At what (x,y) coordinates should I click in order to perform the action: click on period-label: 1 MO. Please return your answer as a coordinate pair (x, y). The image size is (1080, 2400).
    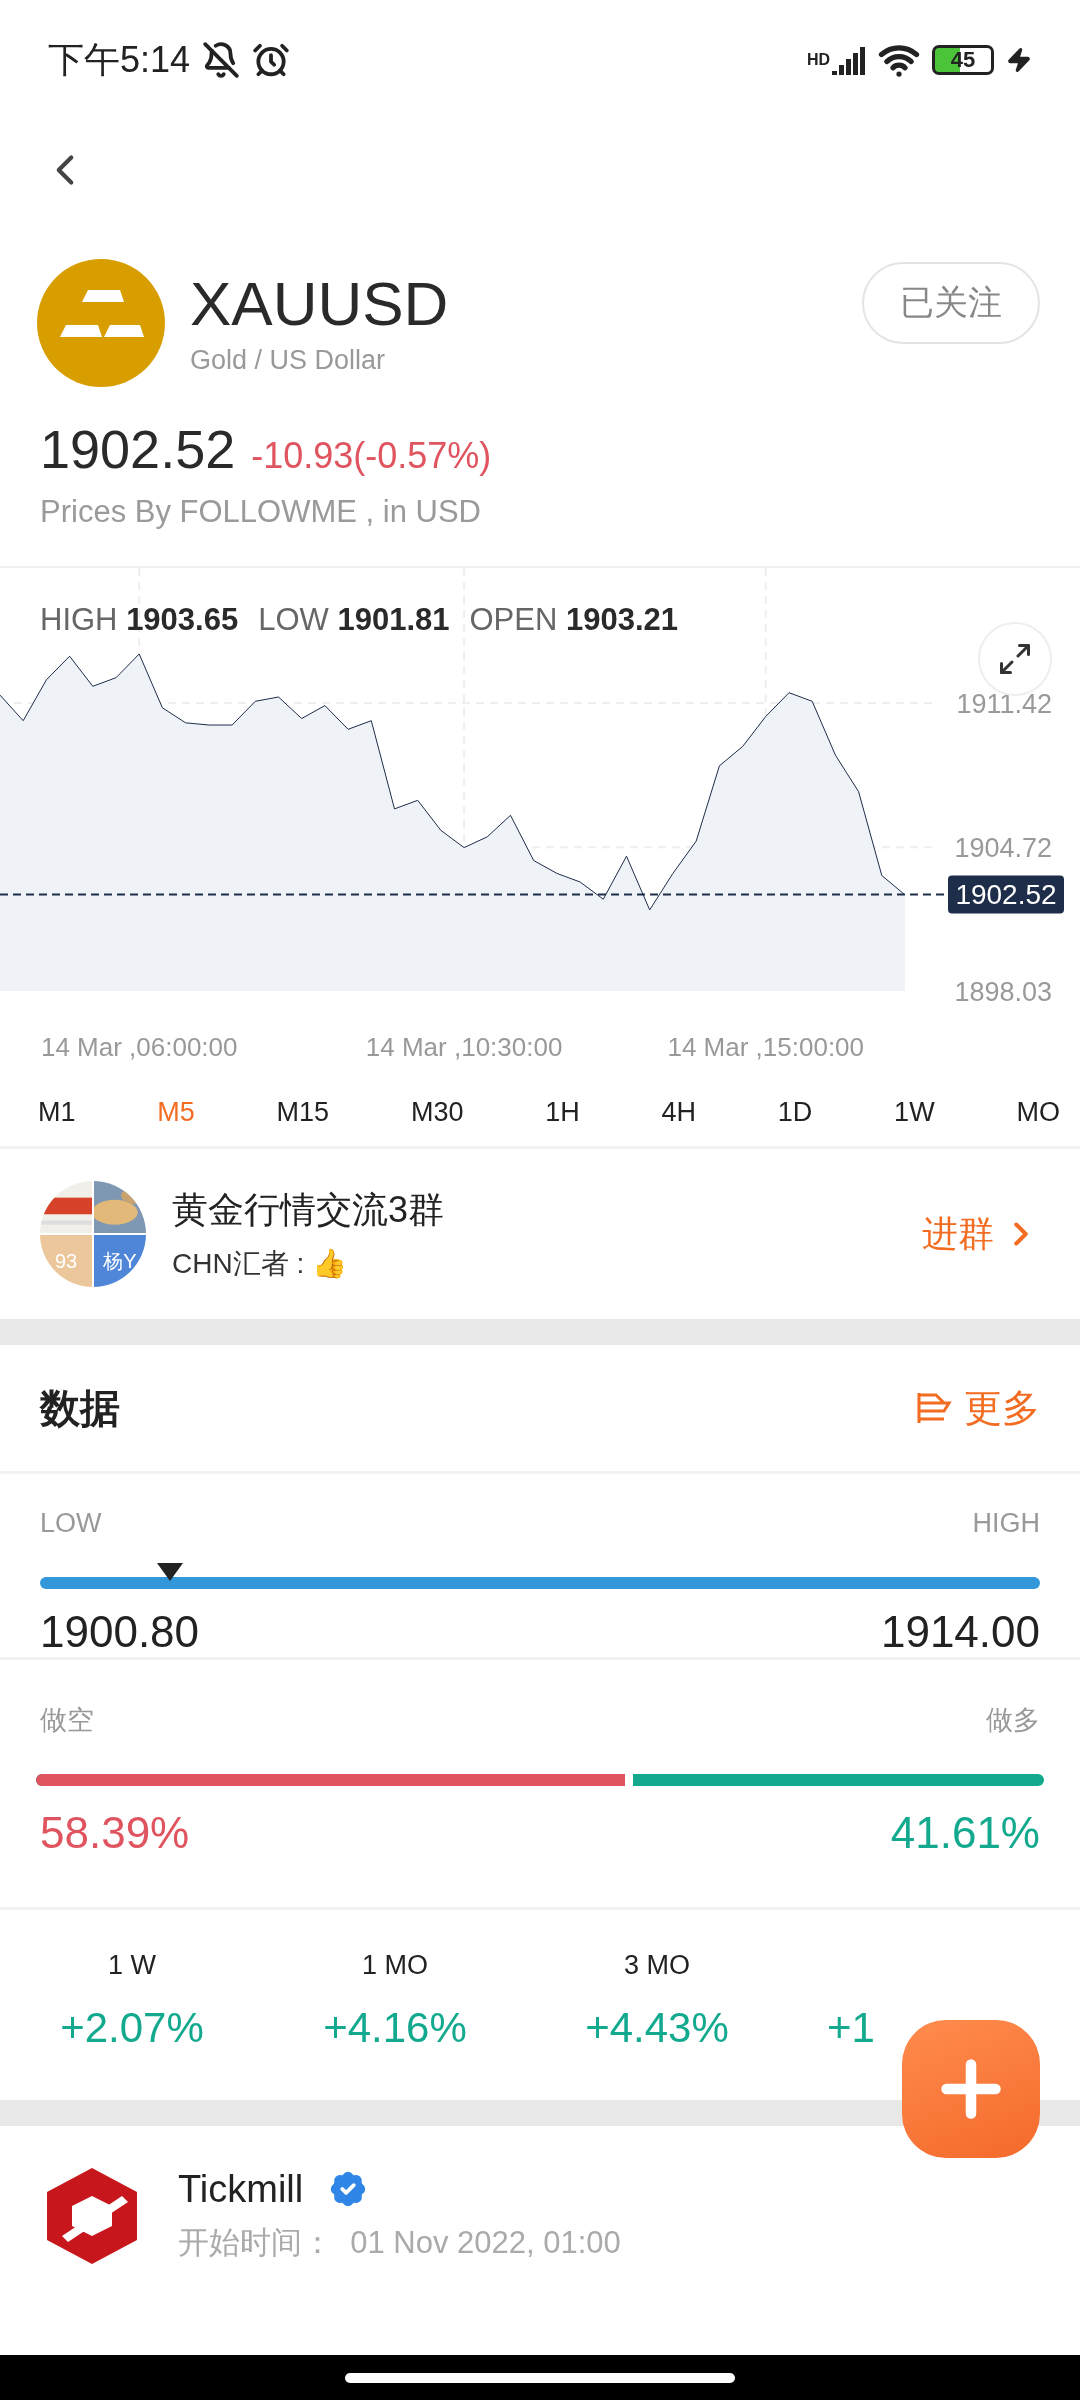
    Looking at the image, I should click on (395, 1966).